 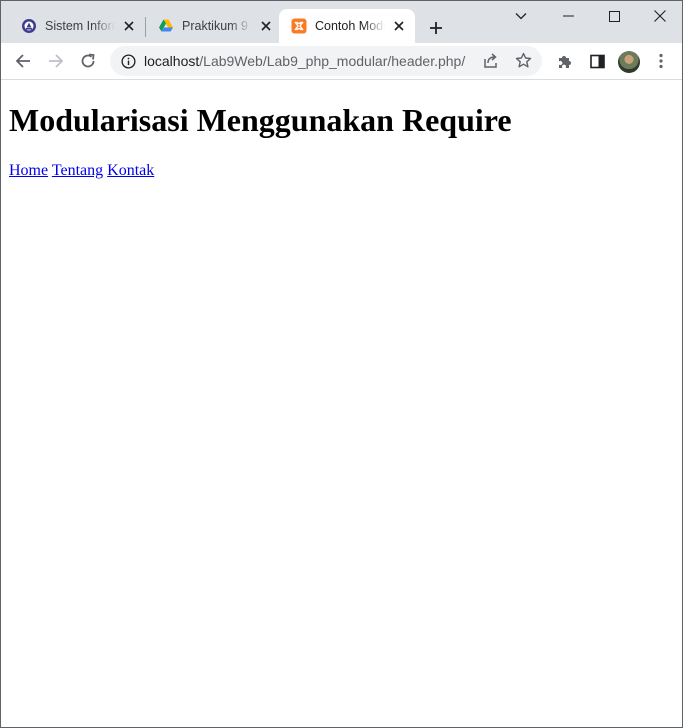 I want to click on side-panel-button, so click(x=597, y=61).